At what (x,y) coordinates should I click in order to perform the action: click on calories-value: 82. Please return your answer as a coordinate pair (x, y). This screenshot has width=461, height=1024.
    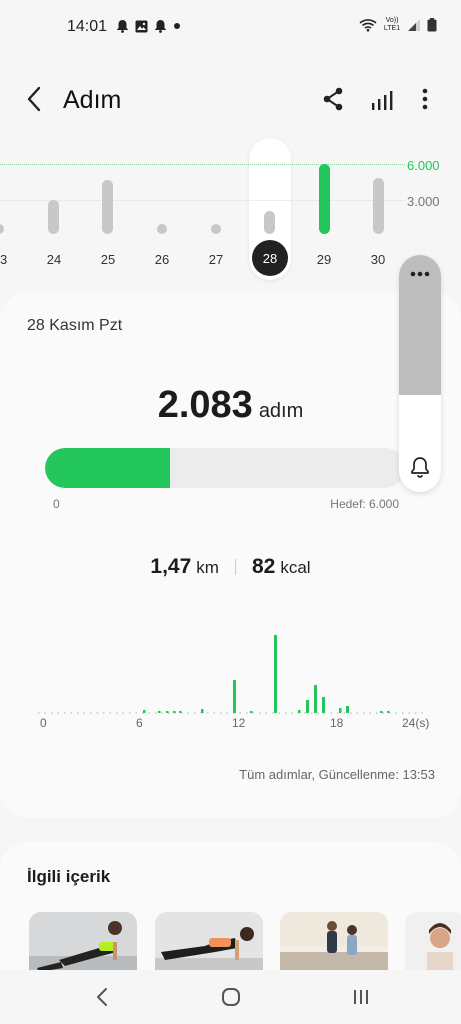
    Looking at the image, I should click on (263, 566).